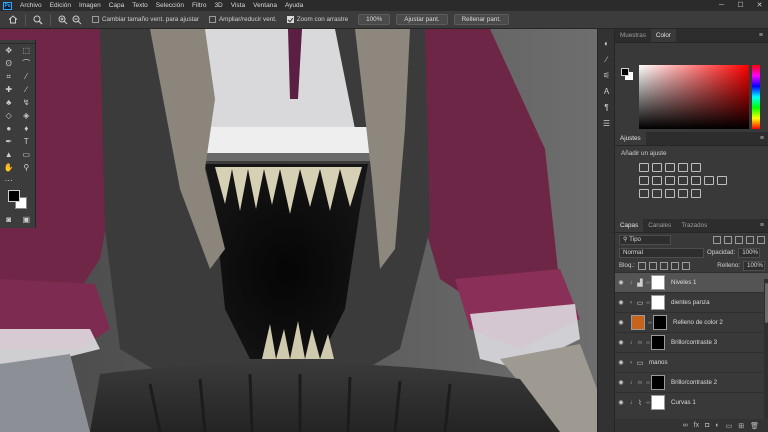 The height and width of the screenshot is (432, 768). What do you see at coordinates (717, 425) in the screenshot?
I see `new-adjustment-icon: ◐` at bounding box center [717, 425].